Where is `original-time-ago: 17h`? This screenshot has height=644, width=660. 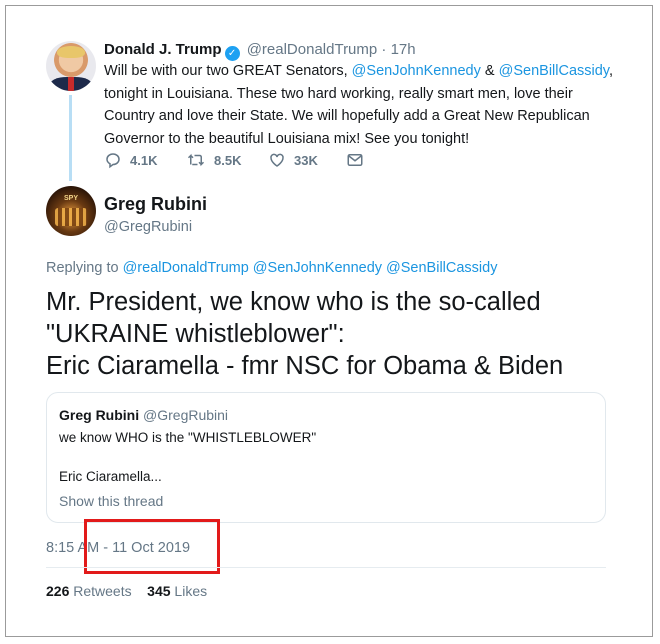
original-time-ago: 17h is located at coordinates (403, 49).